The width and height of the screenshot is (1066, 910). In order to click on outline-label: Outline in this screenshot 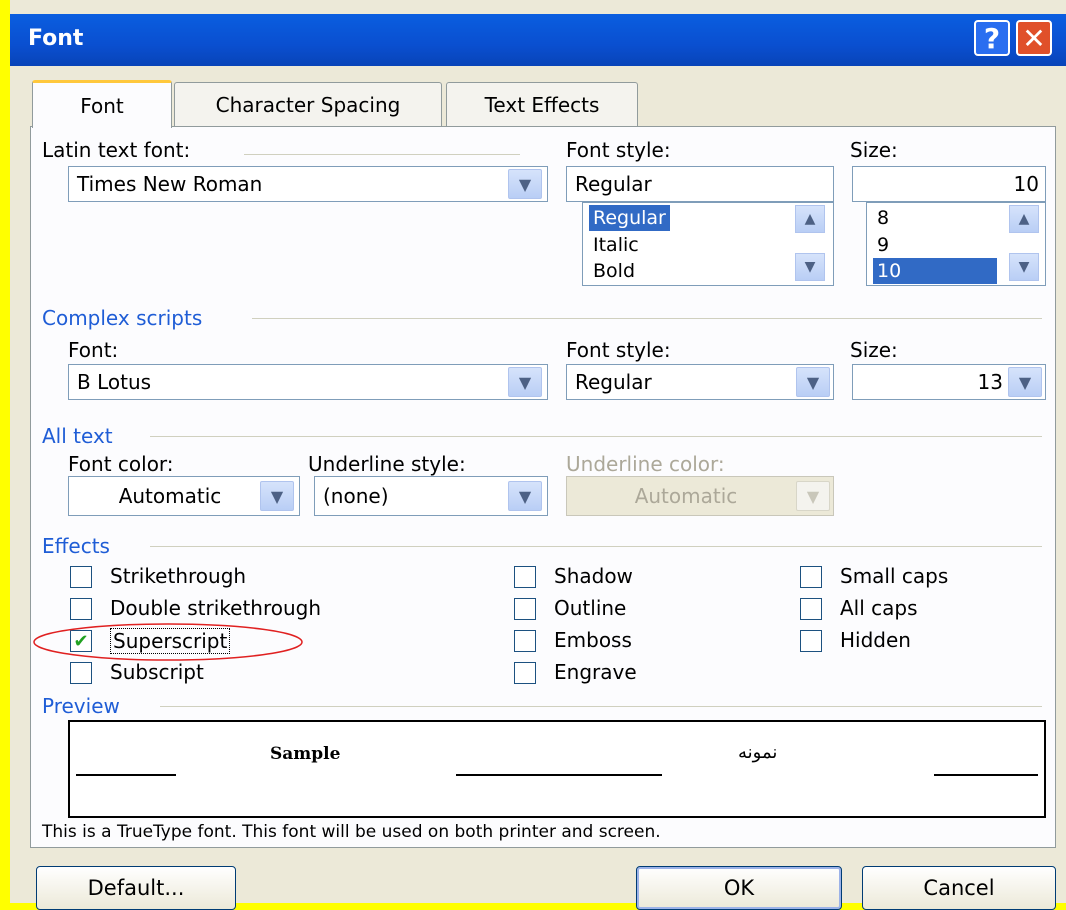, I will do `click(590, 608)`.